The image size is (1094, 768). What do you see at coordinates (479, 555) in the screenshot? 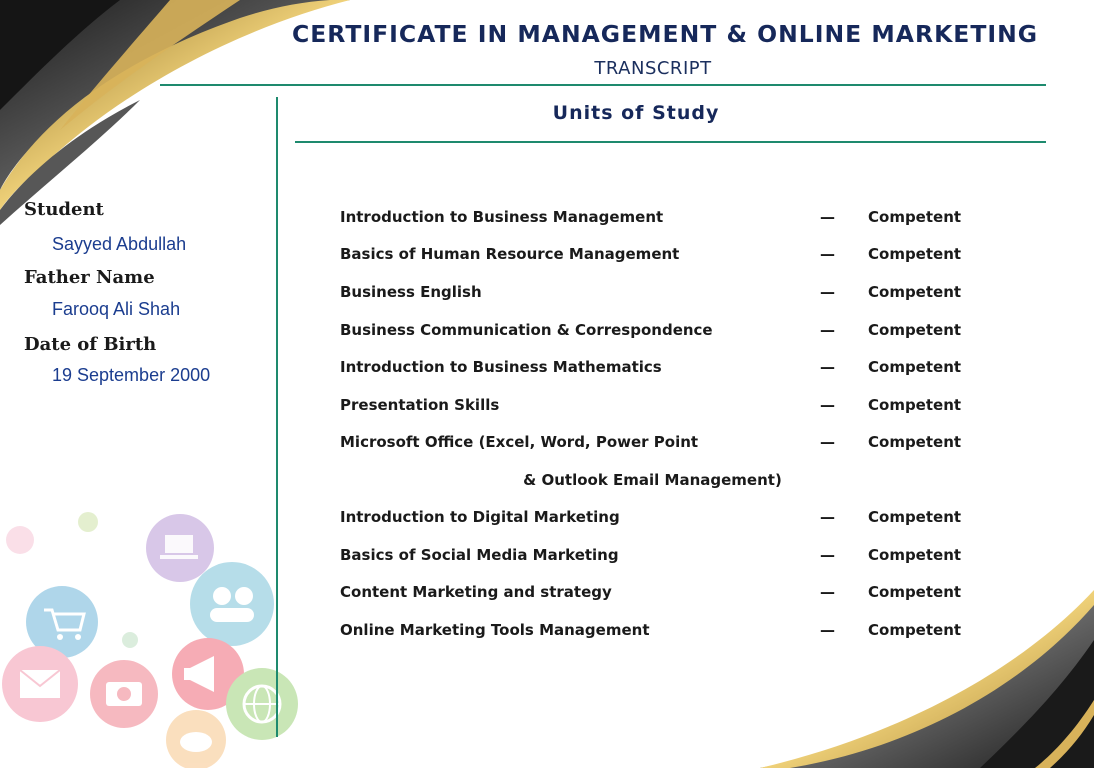
I see `unit-name: Basics of Social Media Marketing` at bounding box center [479, 555].